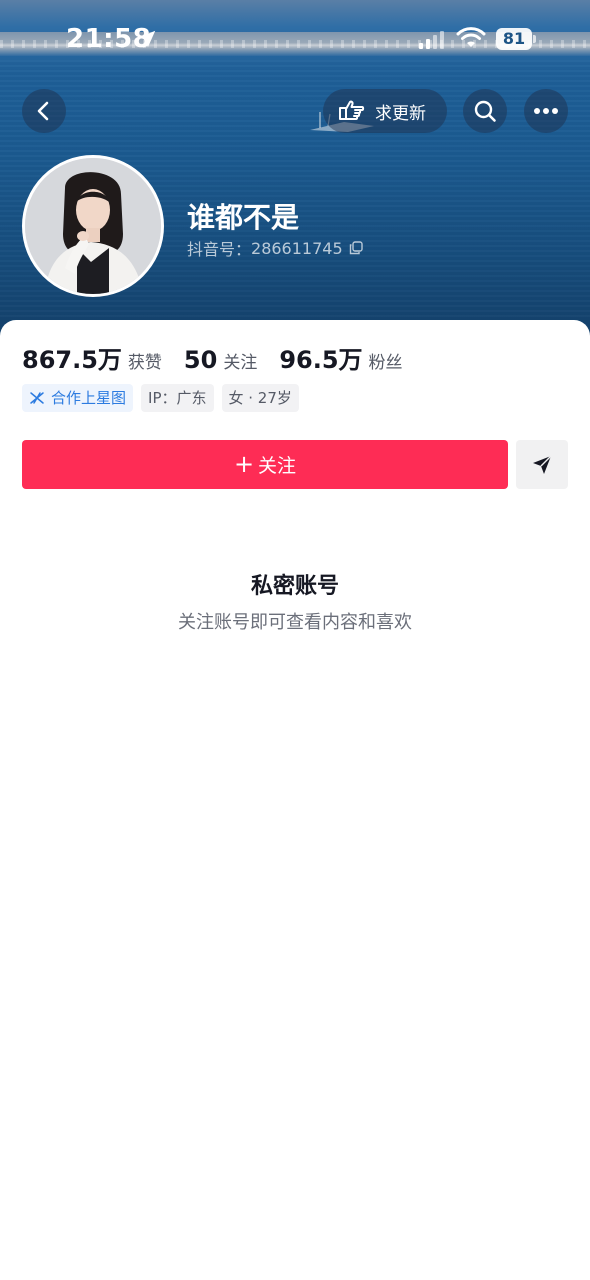  Describe the element at coordinates (72, 360) in the screenshot. I see `stat-likes-value: 867.5万` at that location.